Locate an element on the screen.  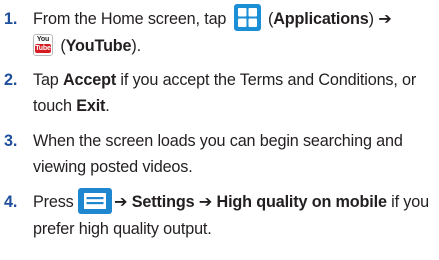
youtube-icon-you: You is located at coordinates (43, 39).